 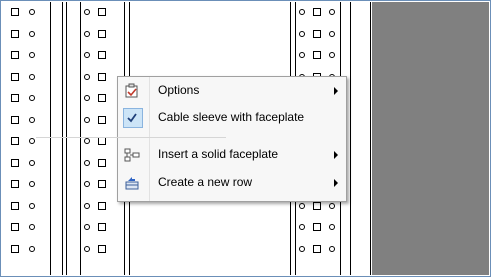 I want to click on new-row-icon, so click(x=132, y=183).